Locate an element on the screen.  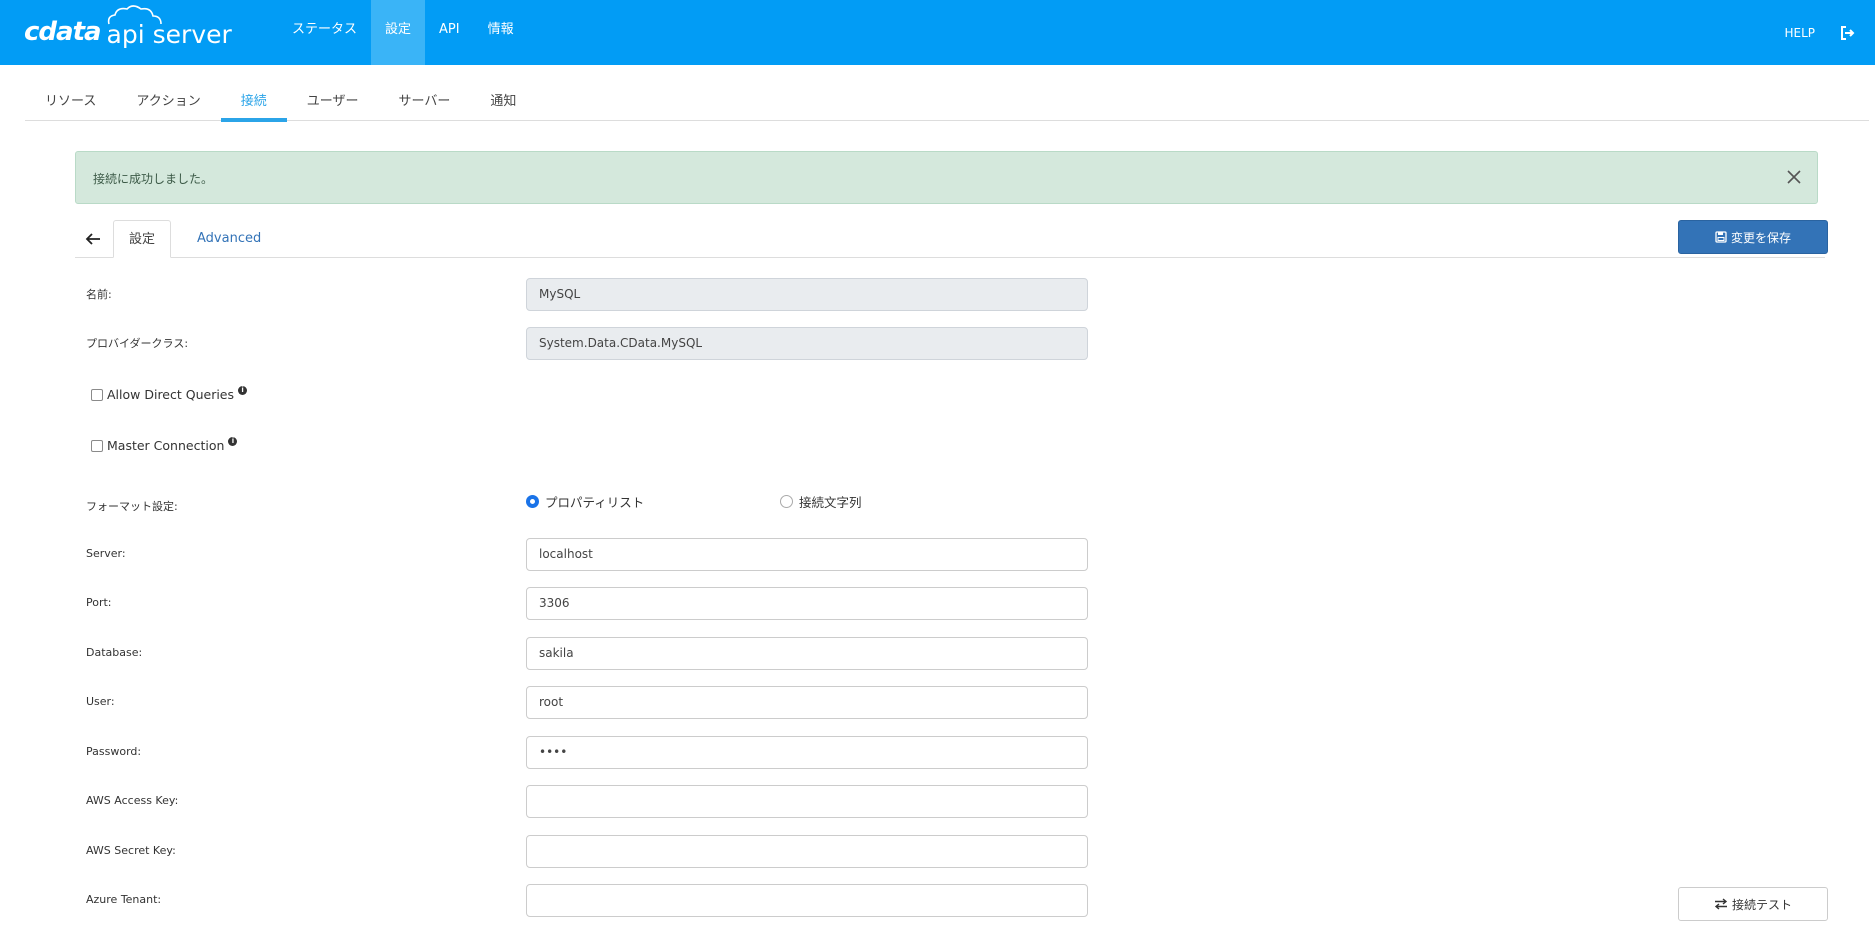
tab-settings: 設定 is located at coordinates (142, 239).